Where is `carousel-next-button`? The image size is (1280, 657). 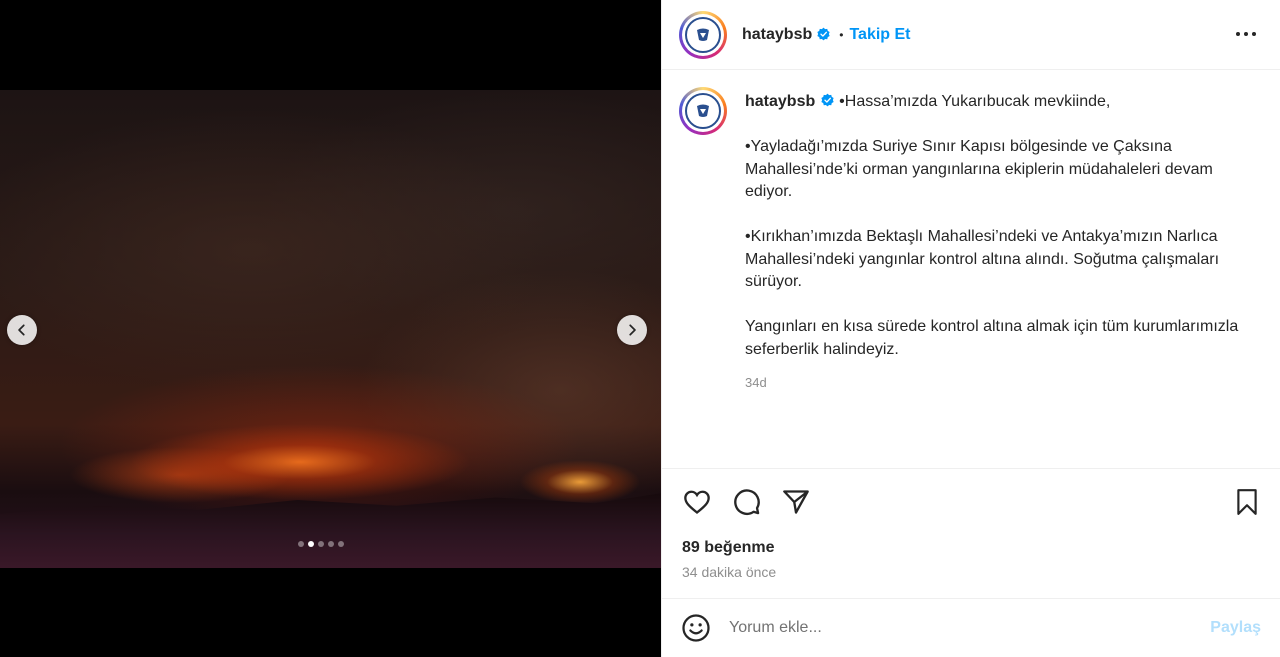
carousel-next-button is located at coordinates (632, 330).